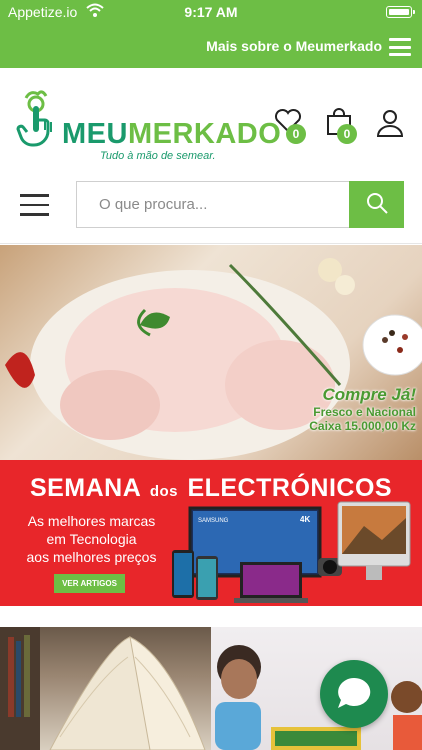 This screenshot has height=750, width=422. I want to click on chat-icon, so click(354, 692).